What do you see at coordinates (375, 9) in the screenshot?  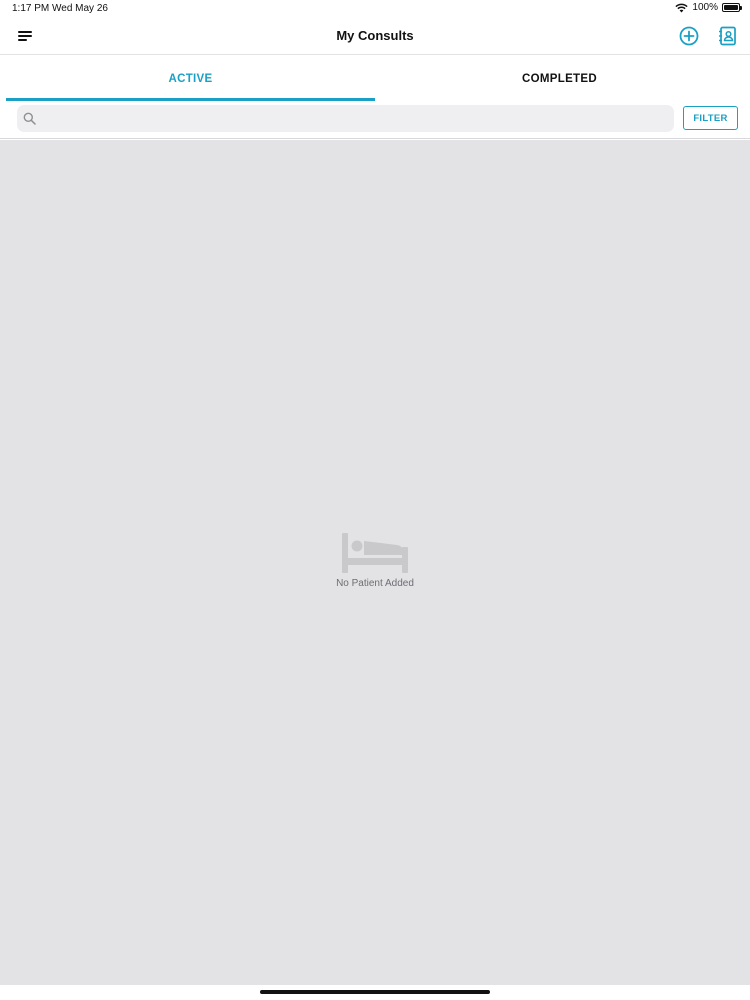 I see `status-bar: 1:17 PM Wed May 26 100%` at bounding box center [375, 9].